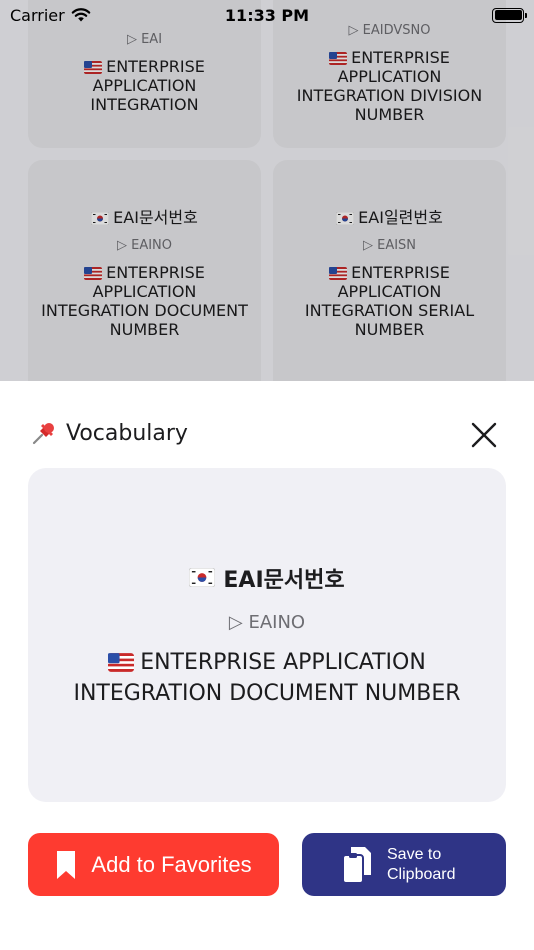 This screenshot has width=534, height=950. I want to click on vocab-code: ▷ EAINO, so click(267, 622).